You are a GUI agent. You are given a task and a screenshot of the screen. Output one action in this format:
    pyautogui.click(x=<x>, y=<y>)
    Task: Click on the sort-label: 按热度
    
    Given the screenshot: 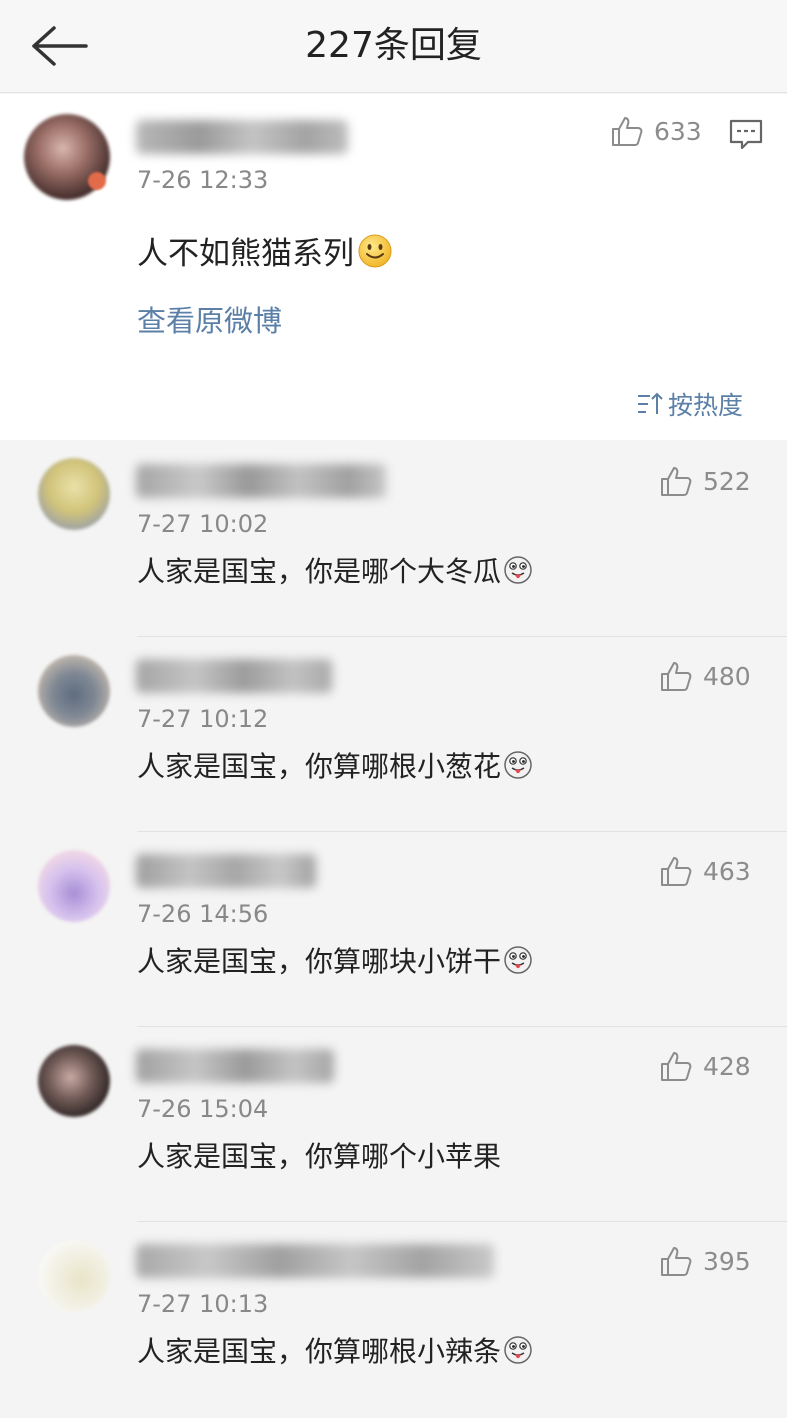 What is the action you would take?
    pyautogui.click(x=706, y=405)
    